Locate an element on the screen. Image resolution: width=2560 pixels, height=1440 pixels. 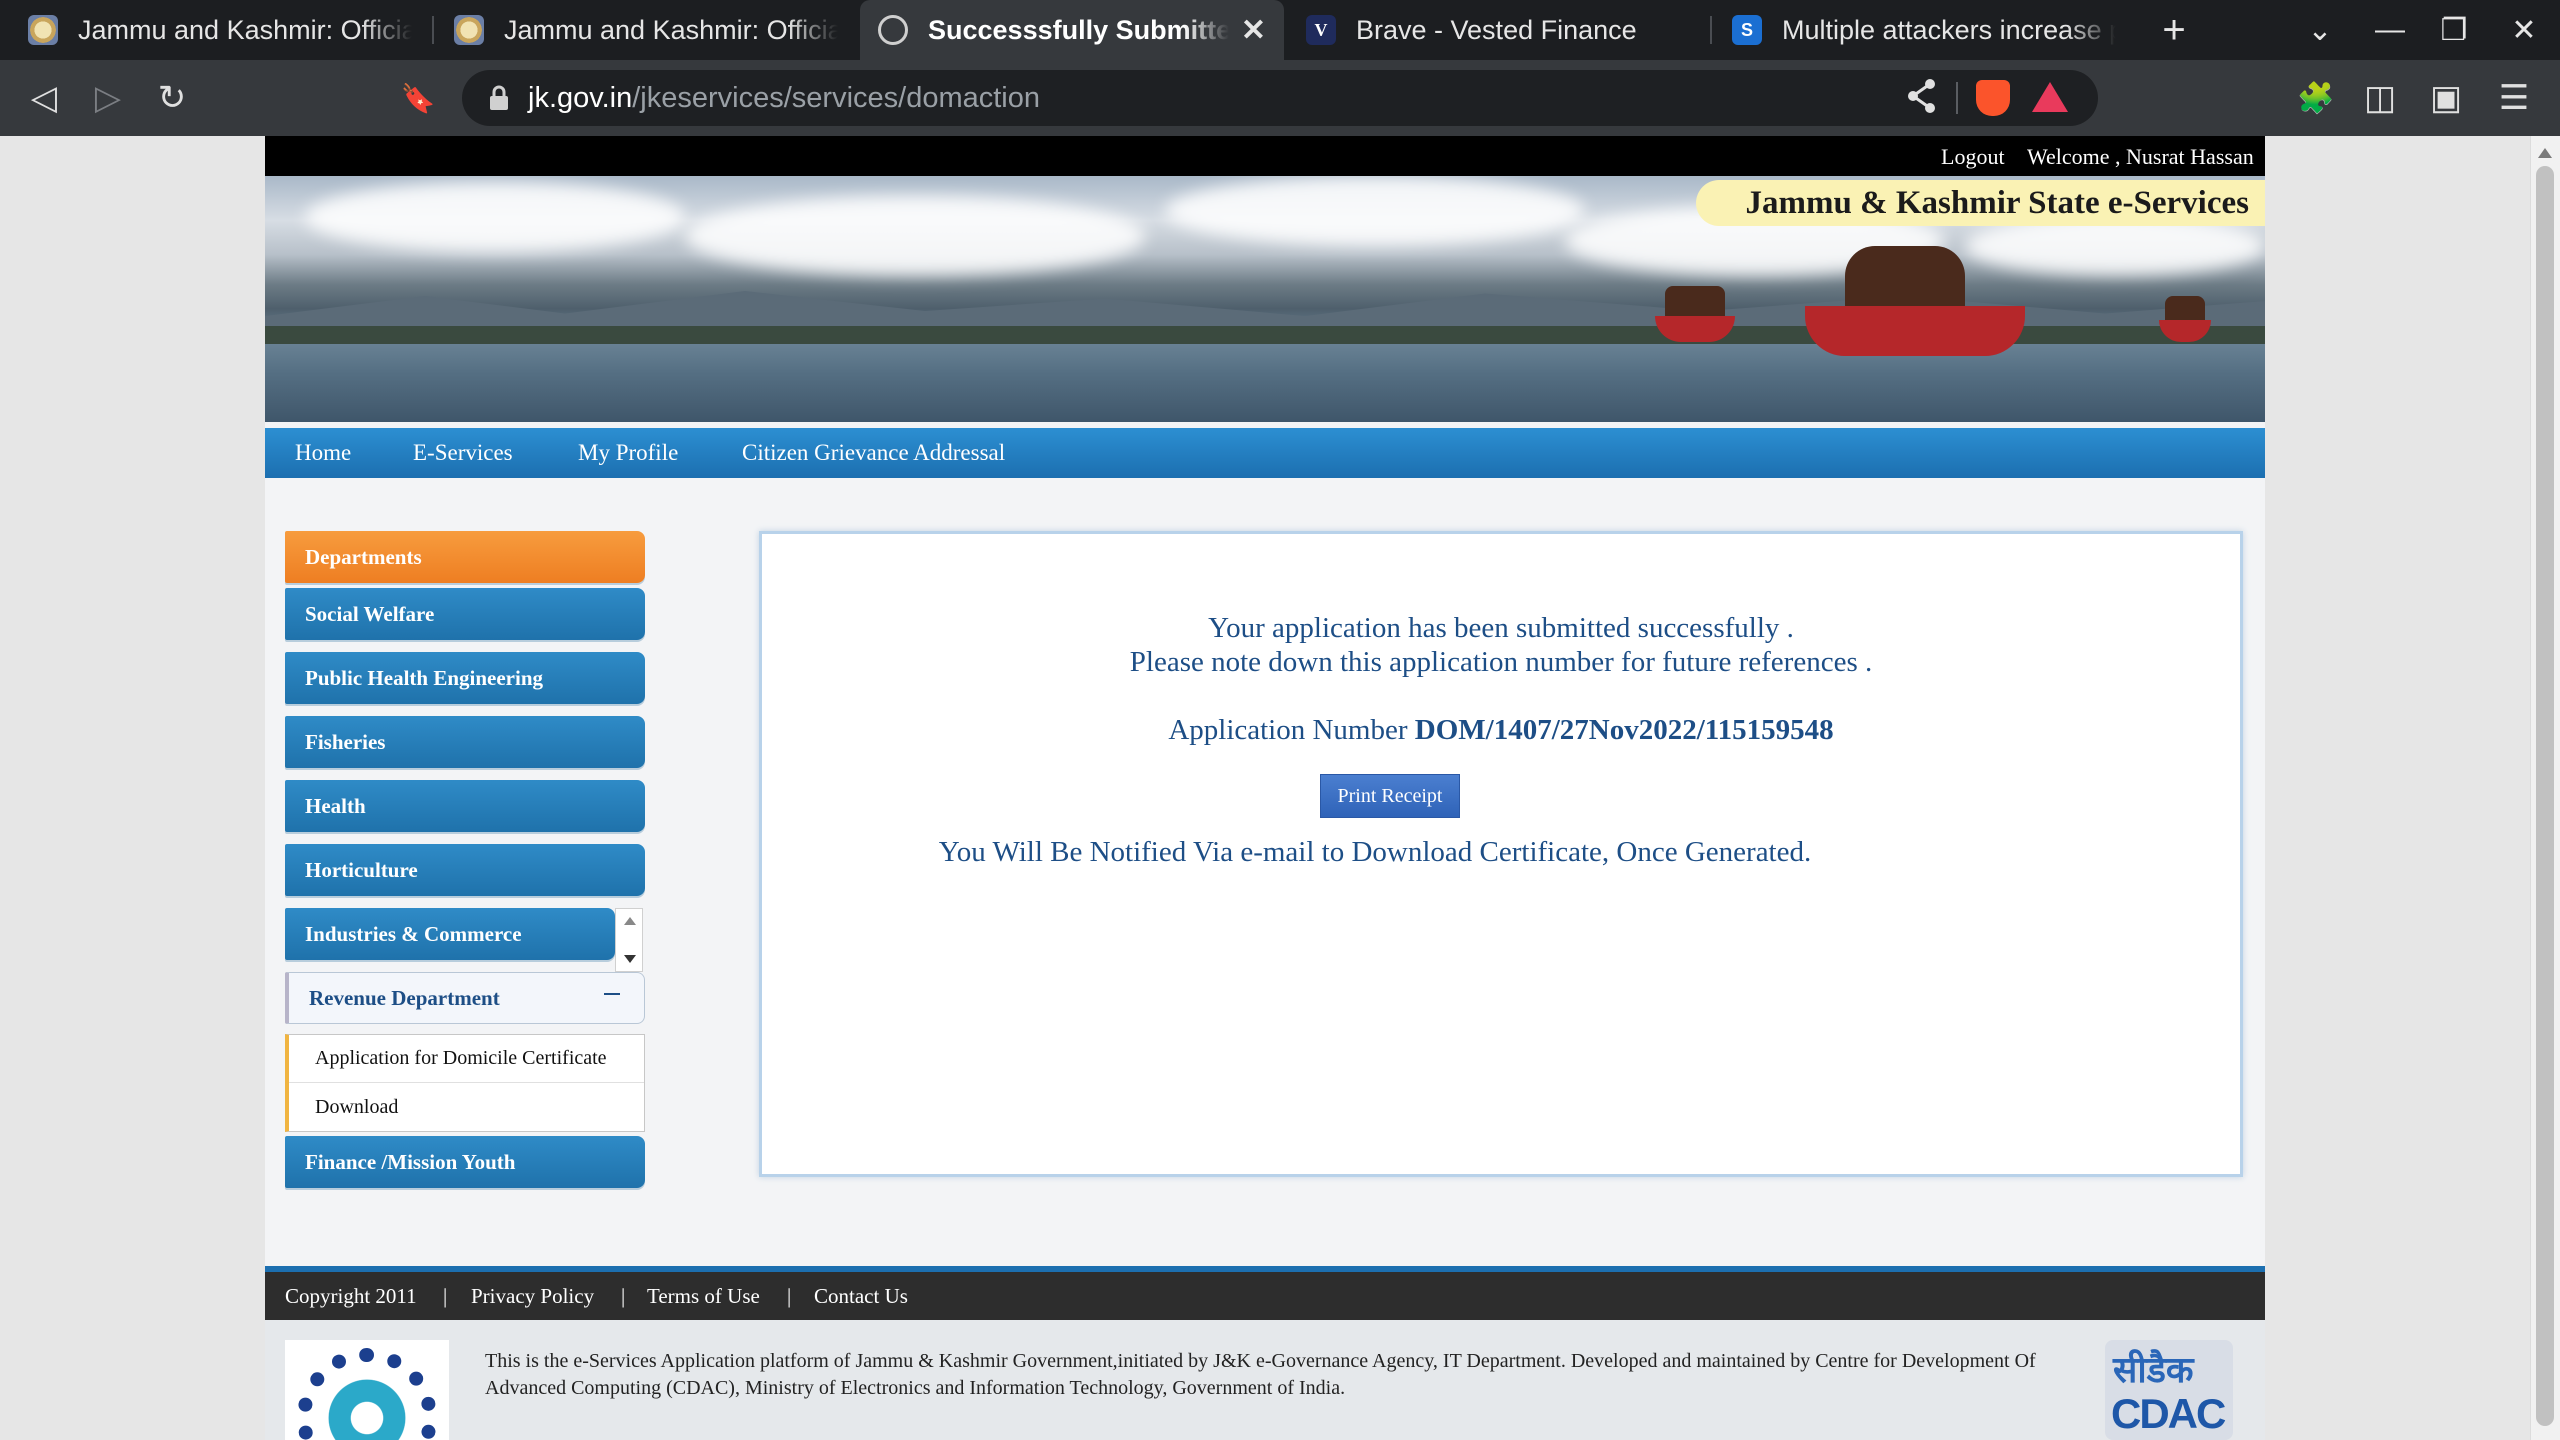
tab-successfully-submitted: Successsfully Submitted A ✕ is located at coordinates (1072, 30).